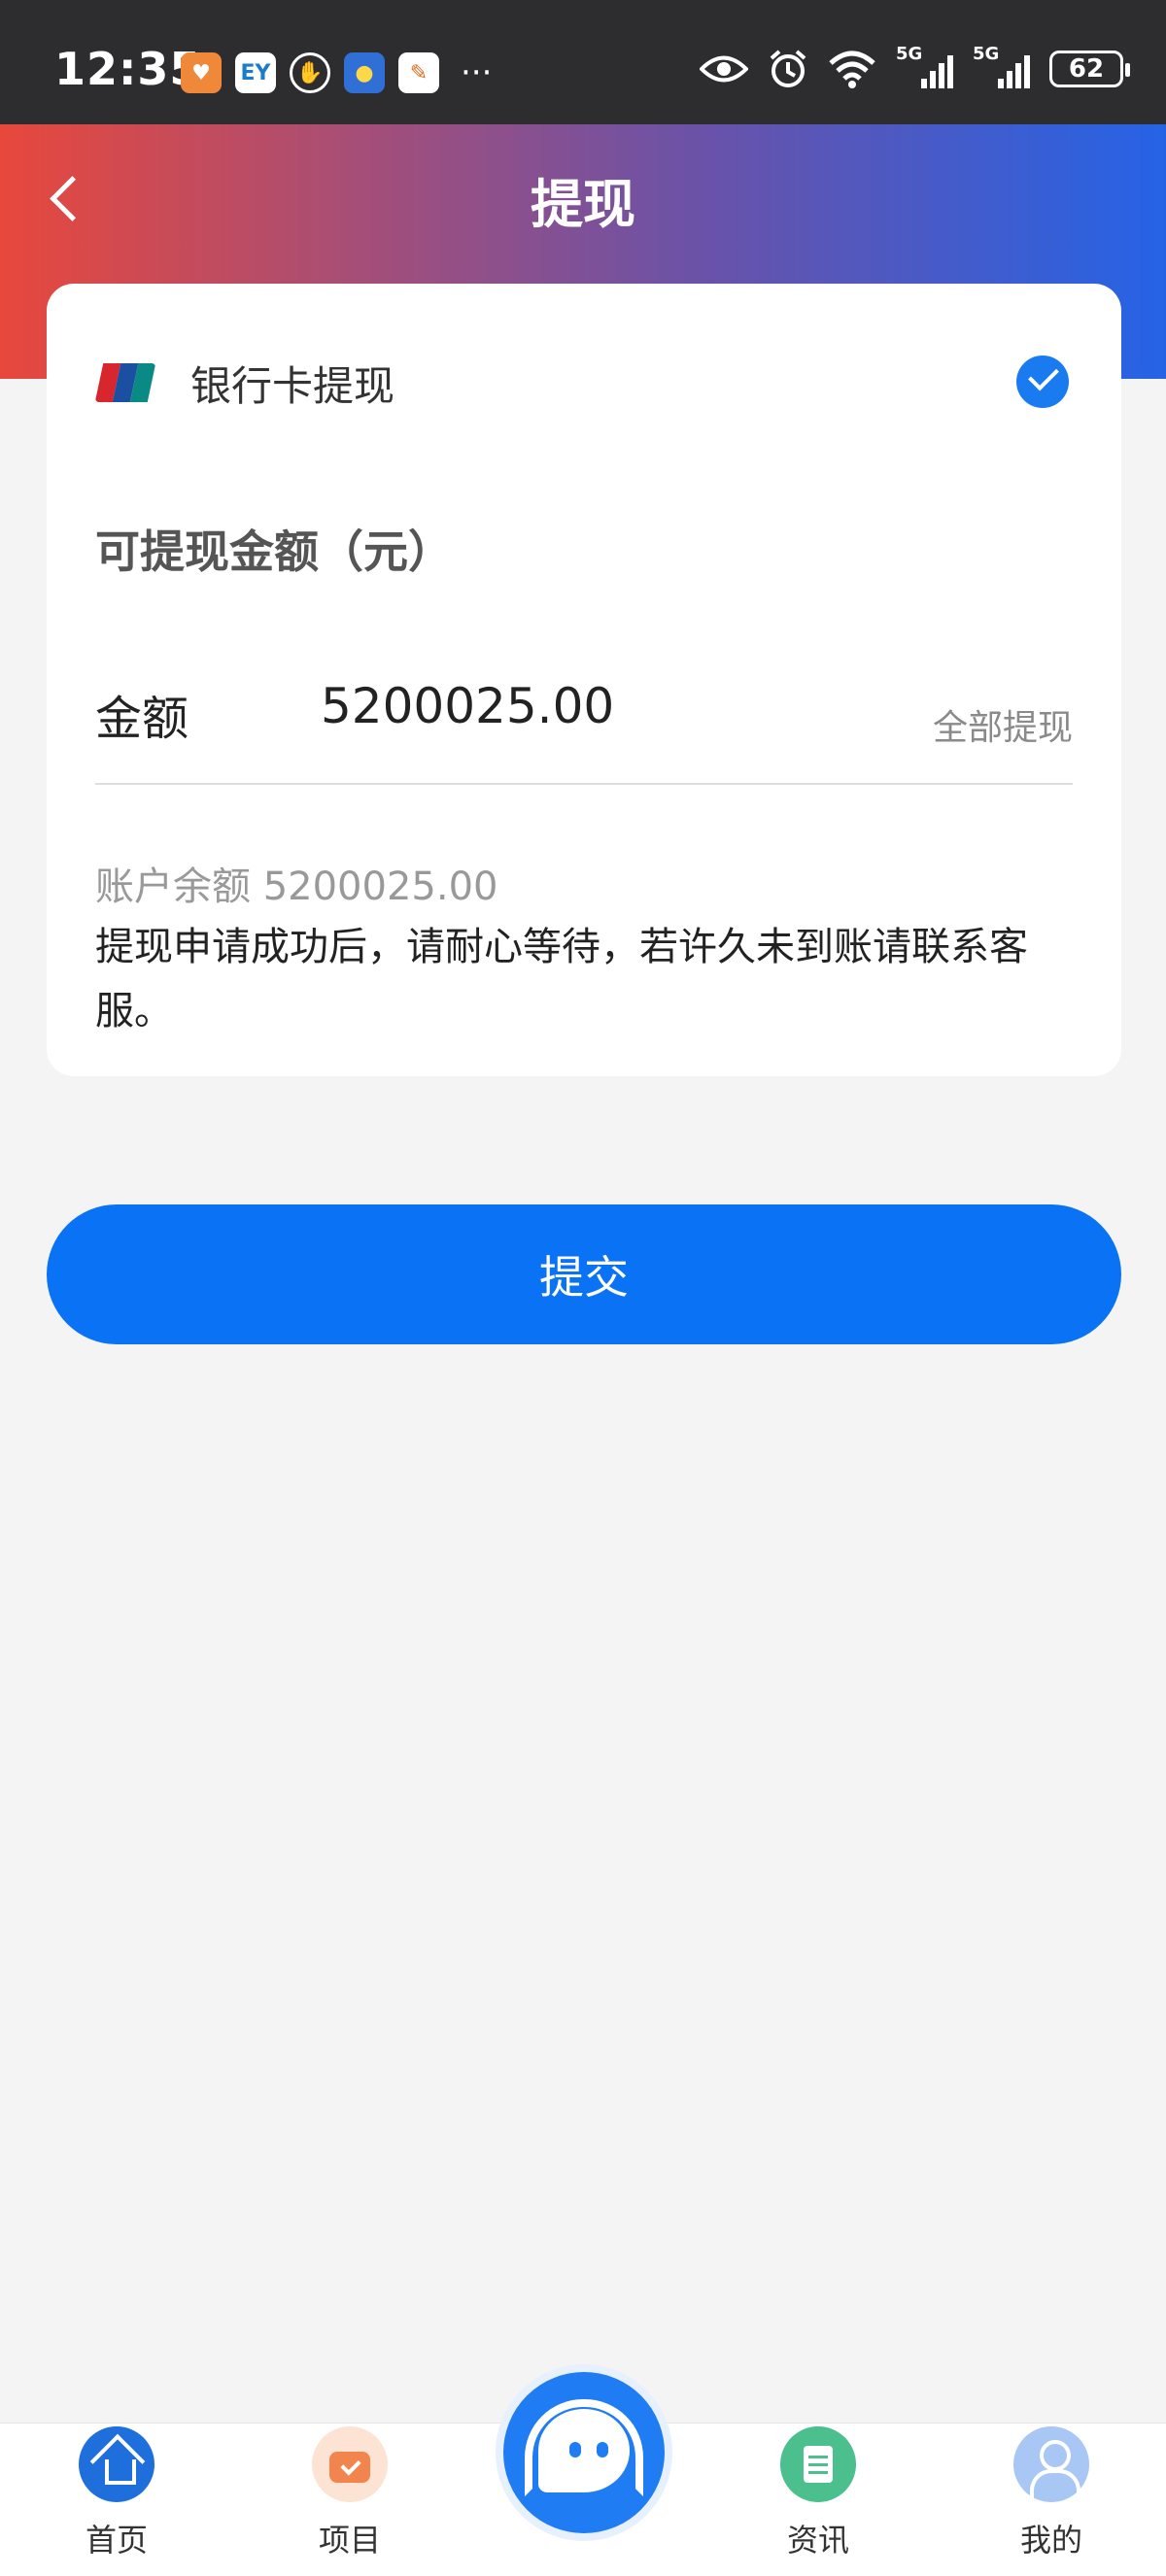  I want to click on notification-icons: ♥ EY ✋ ● ✎ ···, so click(336, 72).